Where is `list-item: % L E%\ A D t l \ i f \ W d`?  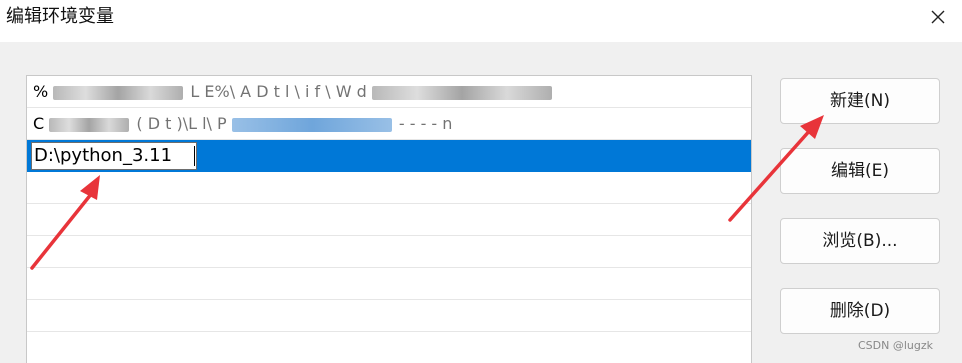
list-item: % L E%\ A D t l \ i f \ W d is located at coordinates (389, 92).